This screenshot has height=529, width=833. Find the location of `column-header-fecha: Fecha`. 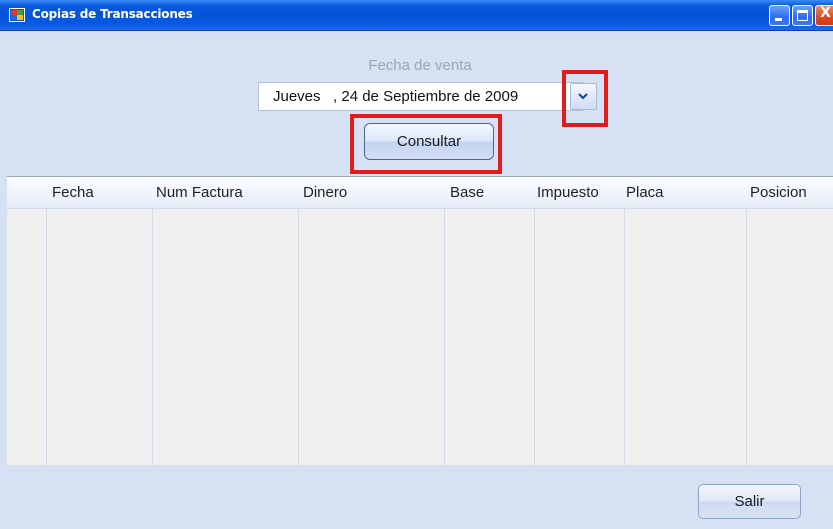

column-header-fecha: Fecha is located at coordinates (73, 192).